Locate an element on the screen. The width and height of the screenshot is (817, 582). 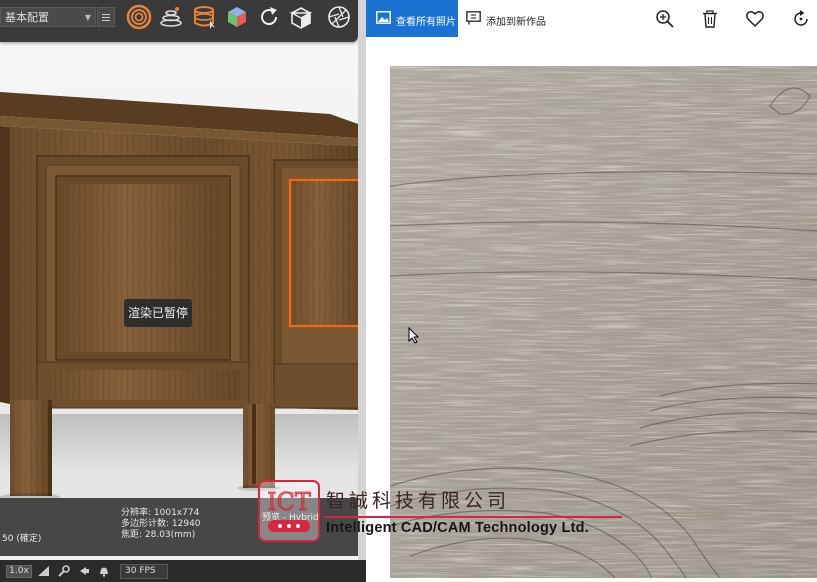
aperture-icon is located at coordinates (339, 17).